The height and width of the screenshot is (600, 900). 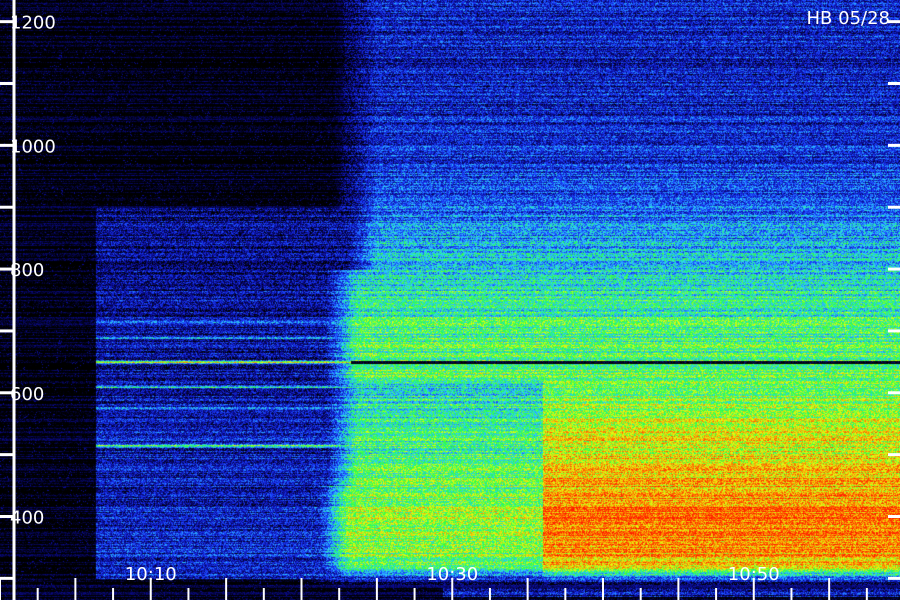 I want to click on x-tick-label: 10:30, so click(x=452, y=574).